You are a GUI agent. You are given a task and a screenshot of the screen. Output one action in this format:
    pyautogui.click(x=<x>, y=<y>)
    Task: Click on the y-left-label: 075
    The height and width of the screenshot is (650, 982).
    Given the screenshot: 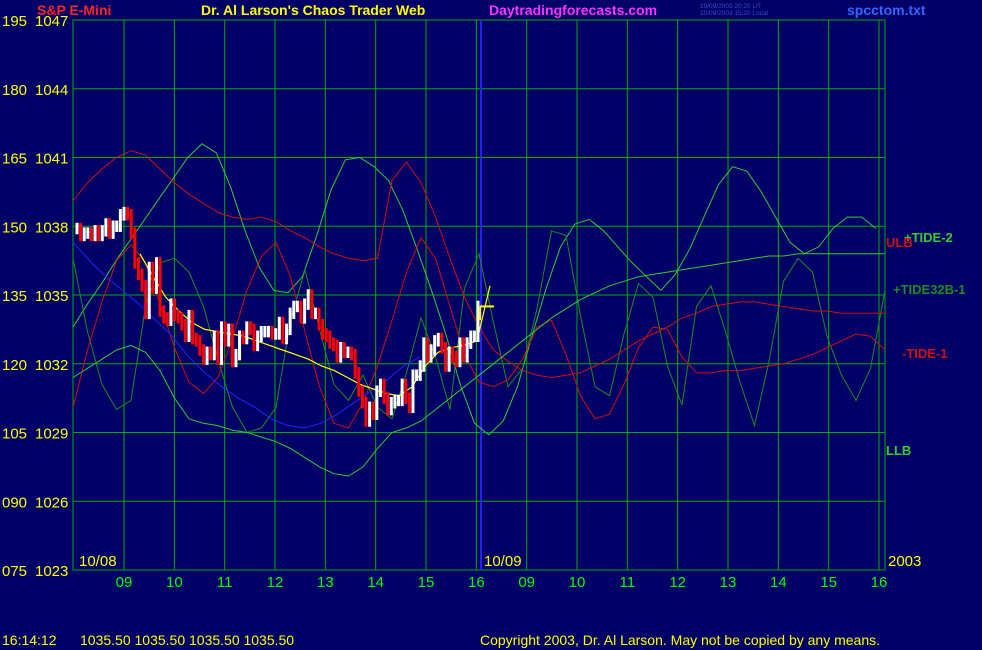 What is the action you would take?
    pyautogui.click(x=14, y=571)
    